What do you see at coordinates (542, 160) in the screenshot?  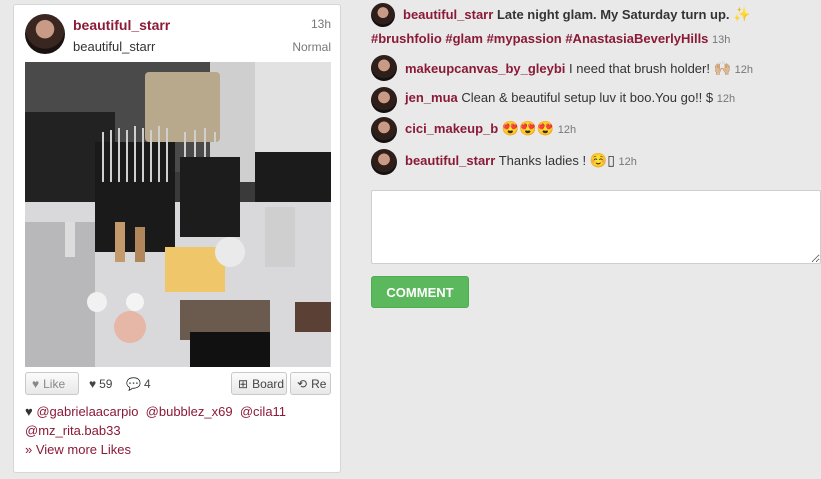 I see `comment-text: Thanks ladies !` at bounding box center [542, 160].